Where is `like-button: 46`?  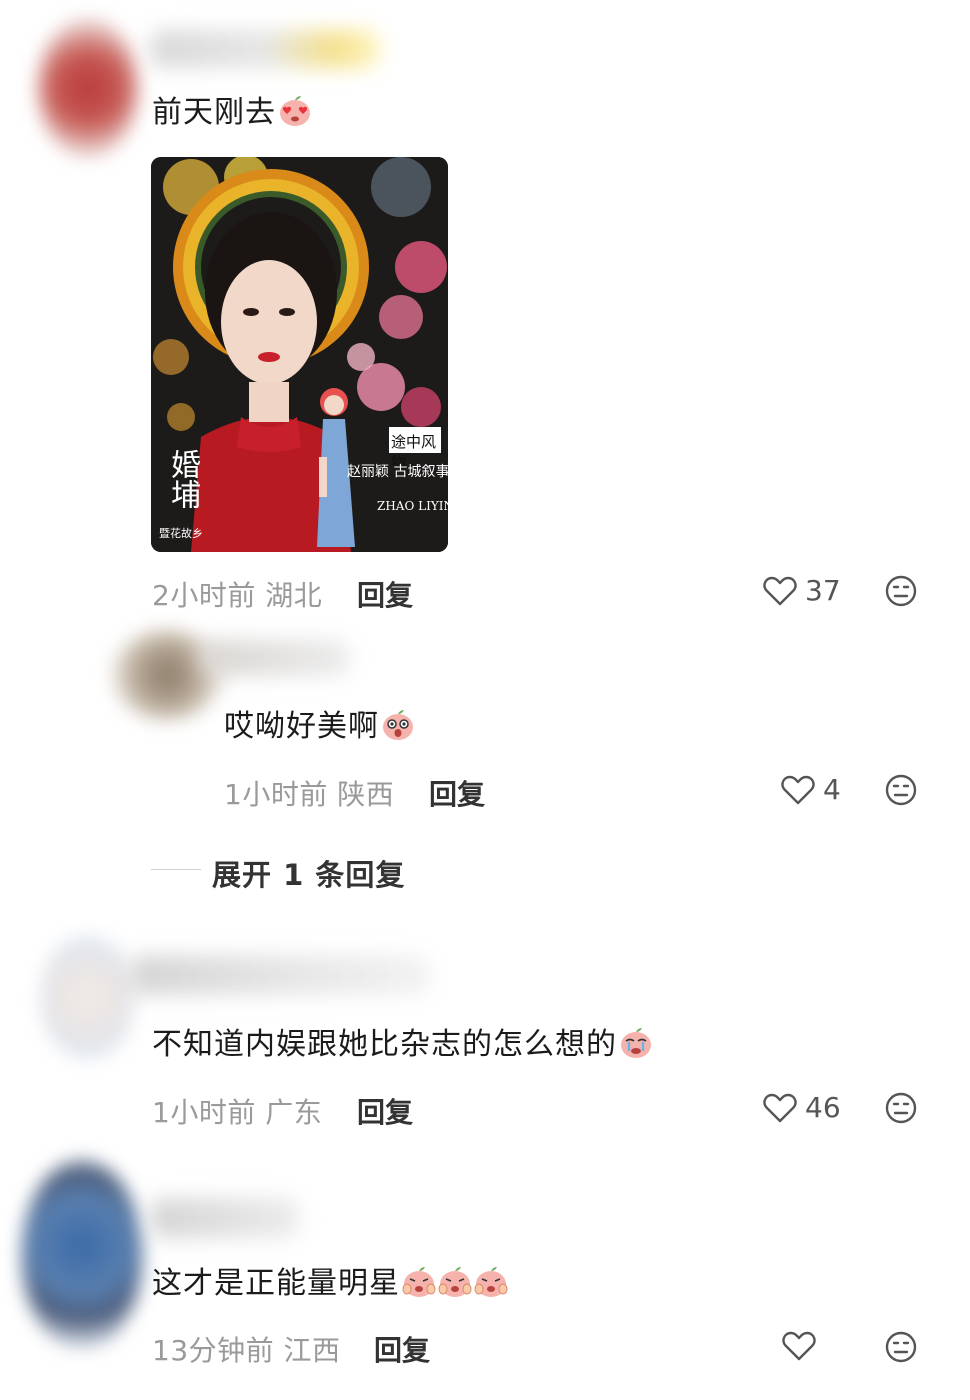 like-button: 46 is located at coordinates (802, 1107).